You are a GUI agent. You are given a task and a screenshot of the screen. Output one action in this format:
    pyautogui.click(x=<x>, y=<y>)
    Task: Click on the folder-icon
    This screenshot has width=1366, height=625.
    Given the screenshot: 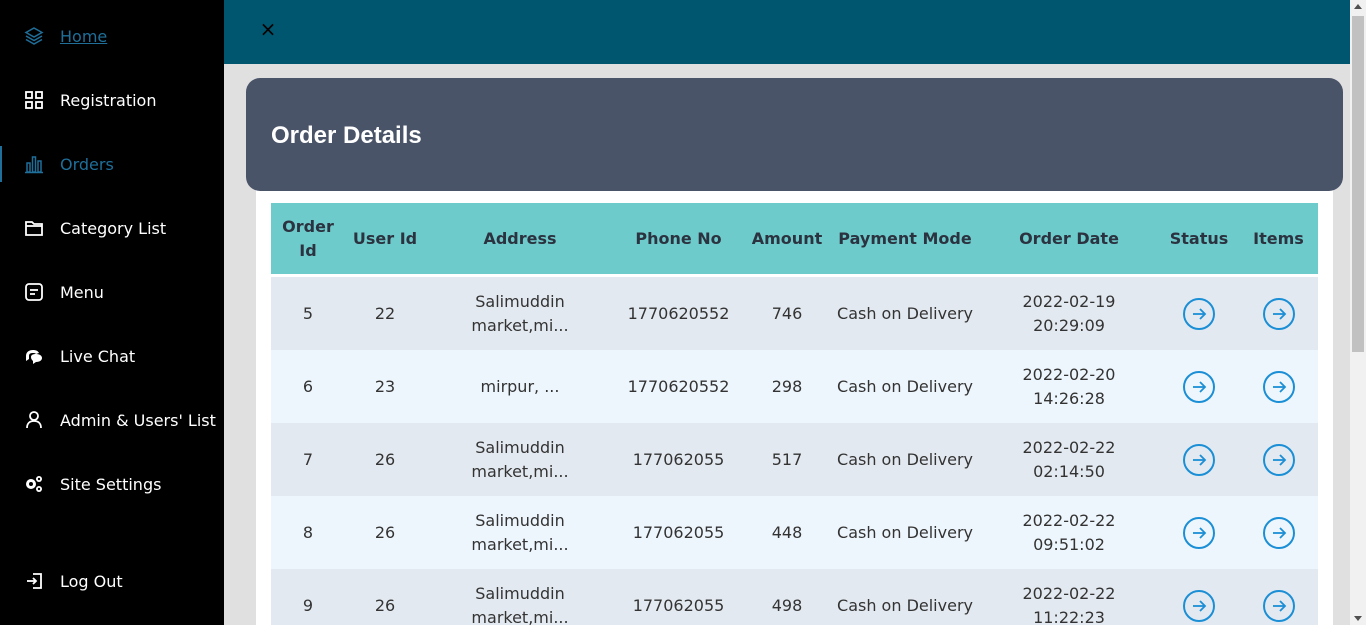 What is the action you would take?
    pyautogui.click(x=34, y=228)
    